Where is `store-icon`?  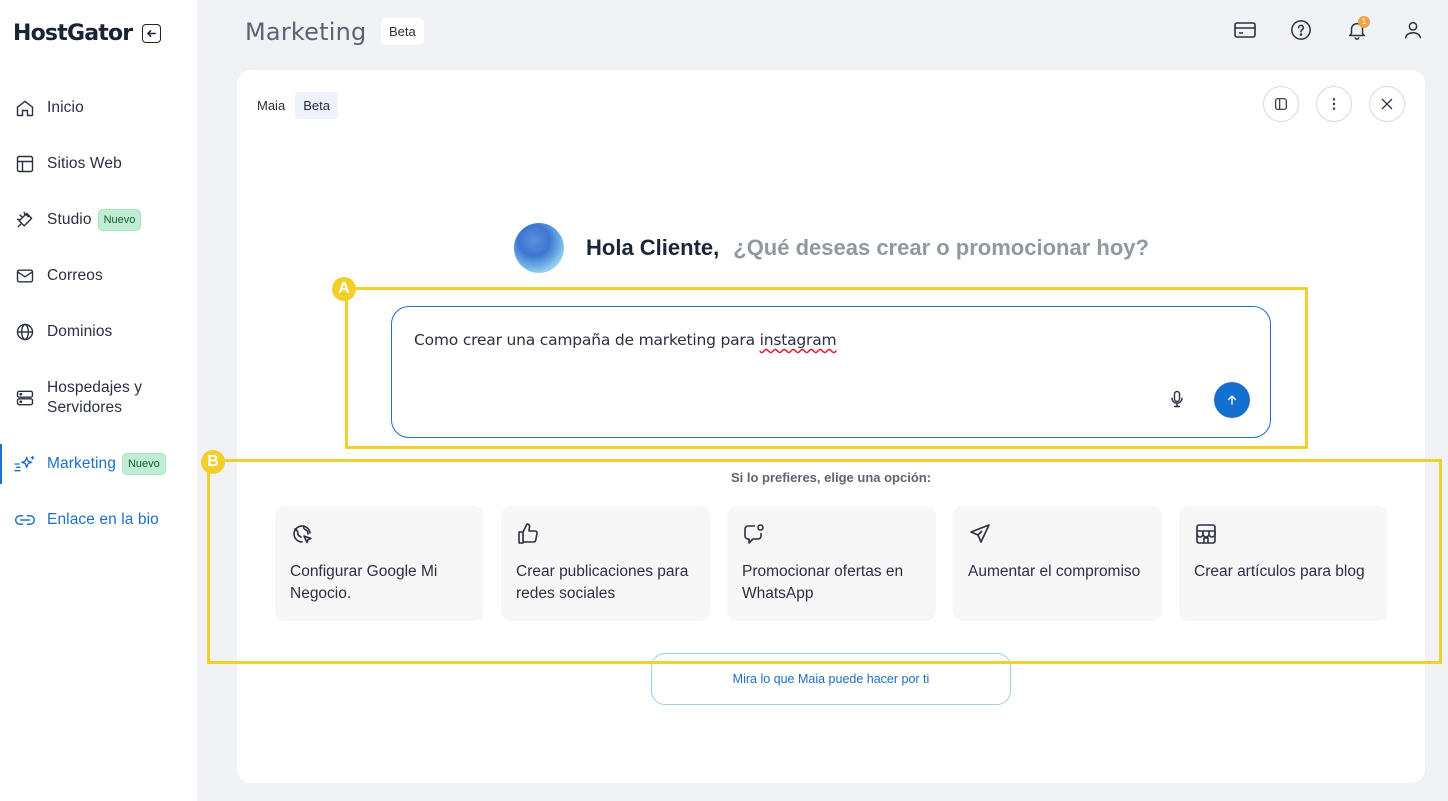 store-icon is located at coordinates (1206, 534).